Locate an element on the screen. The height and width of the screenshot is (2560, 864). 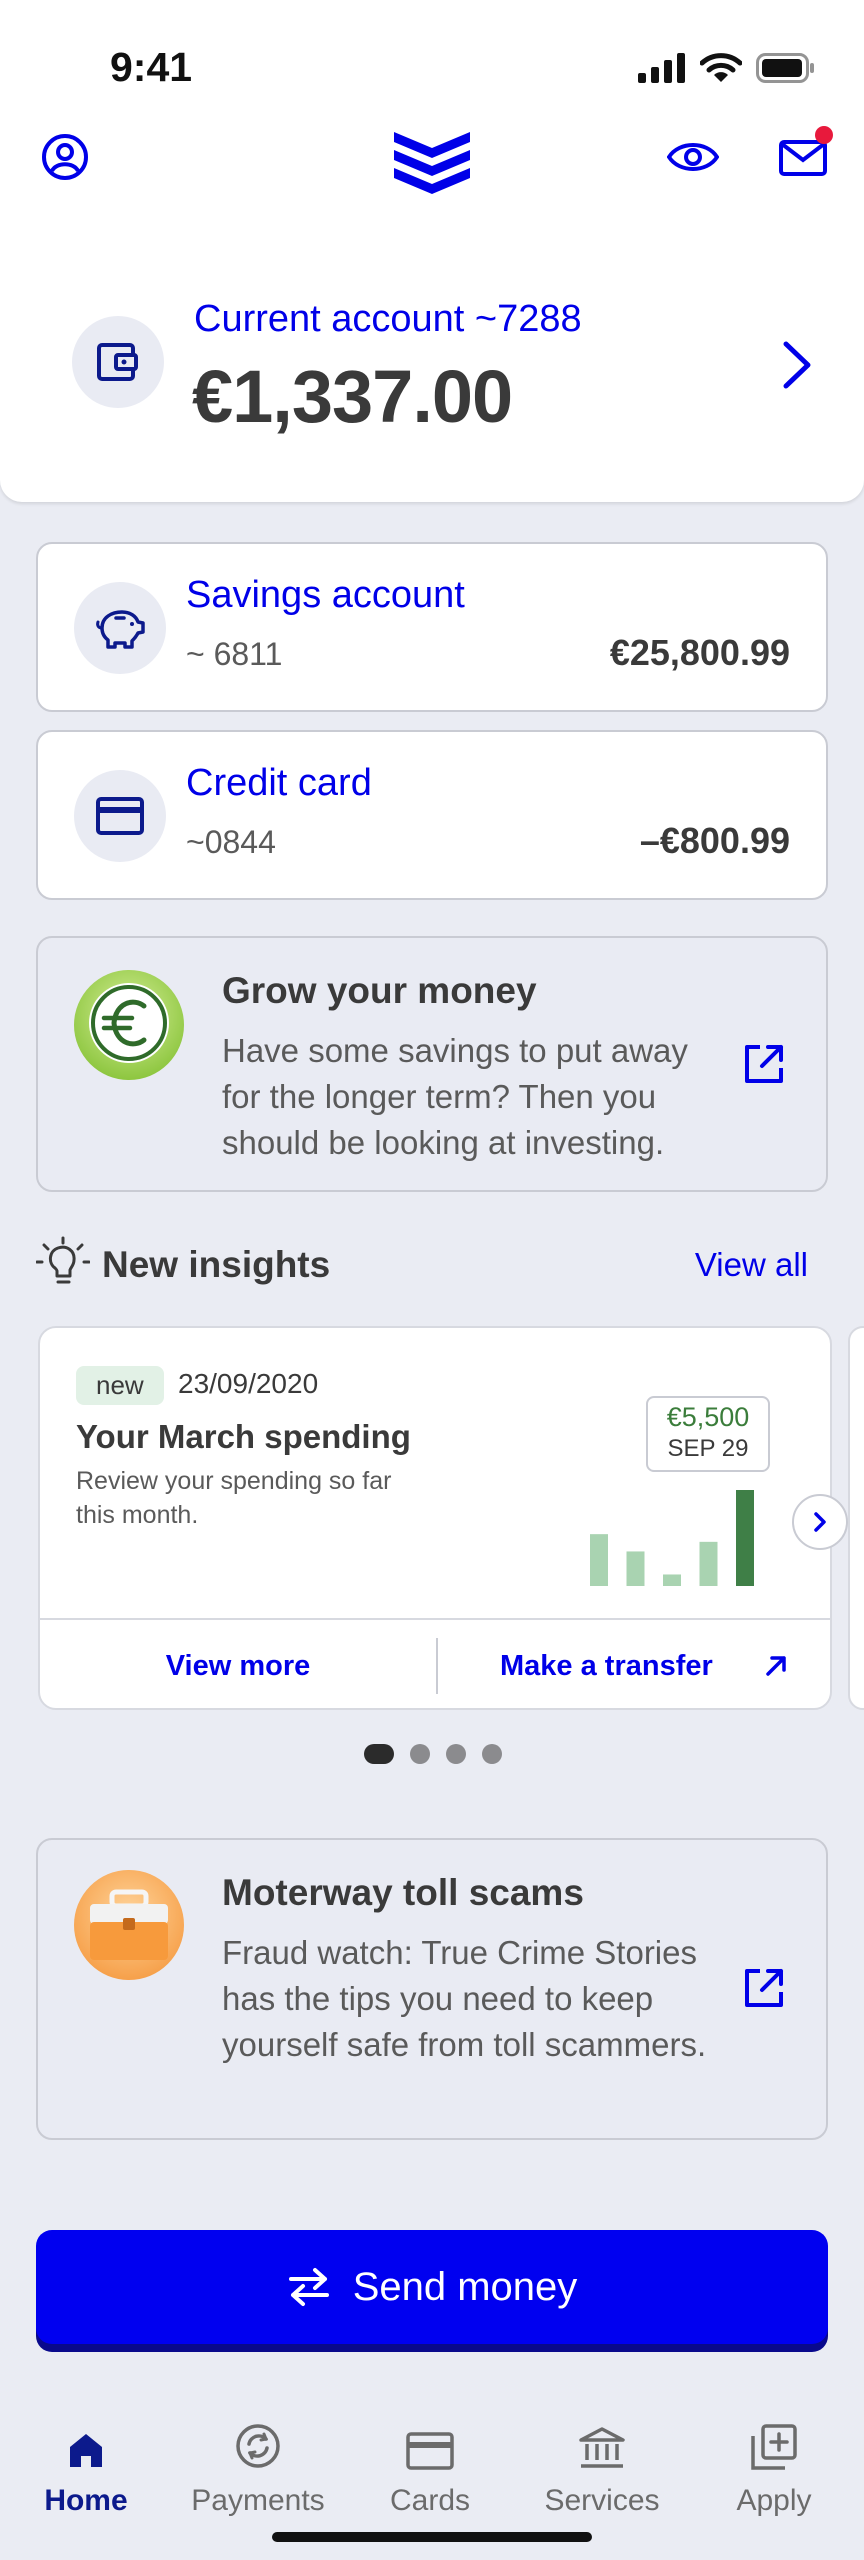
piggy-bank-icon is located at coordinates (120, 629).